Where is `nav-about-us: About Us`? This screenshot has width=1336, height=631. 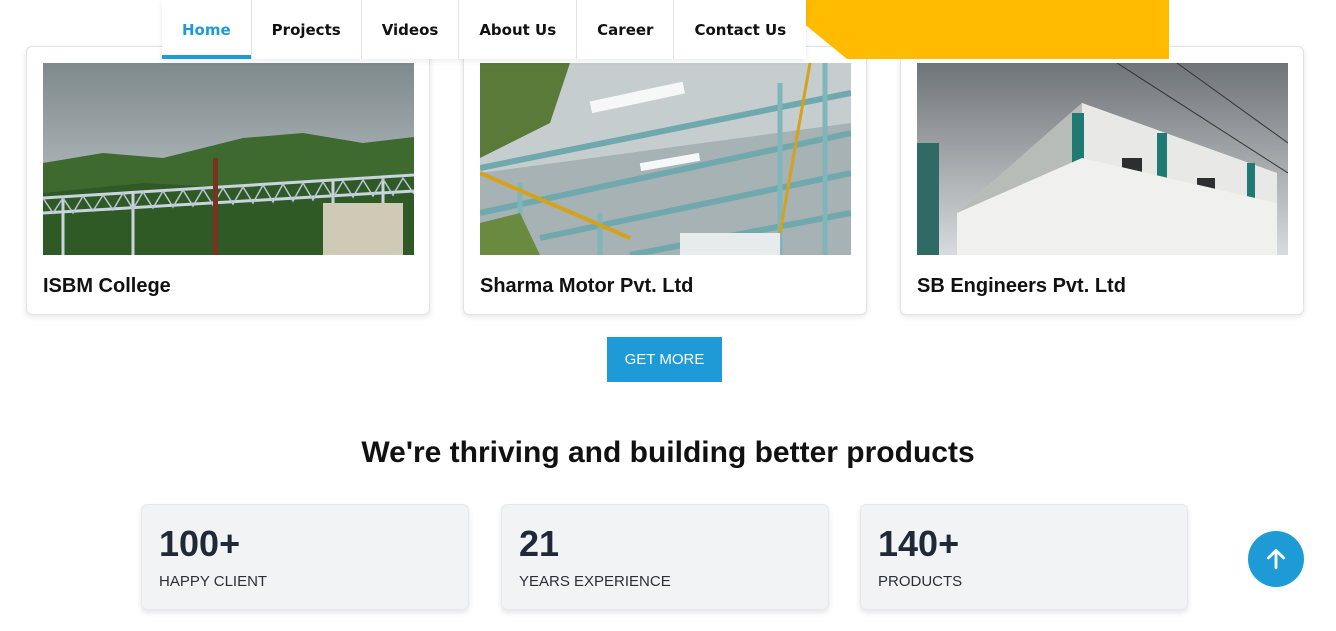 nav-about-us: About Us is located at coordinates (518, 29).